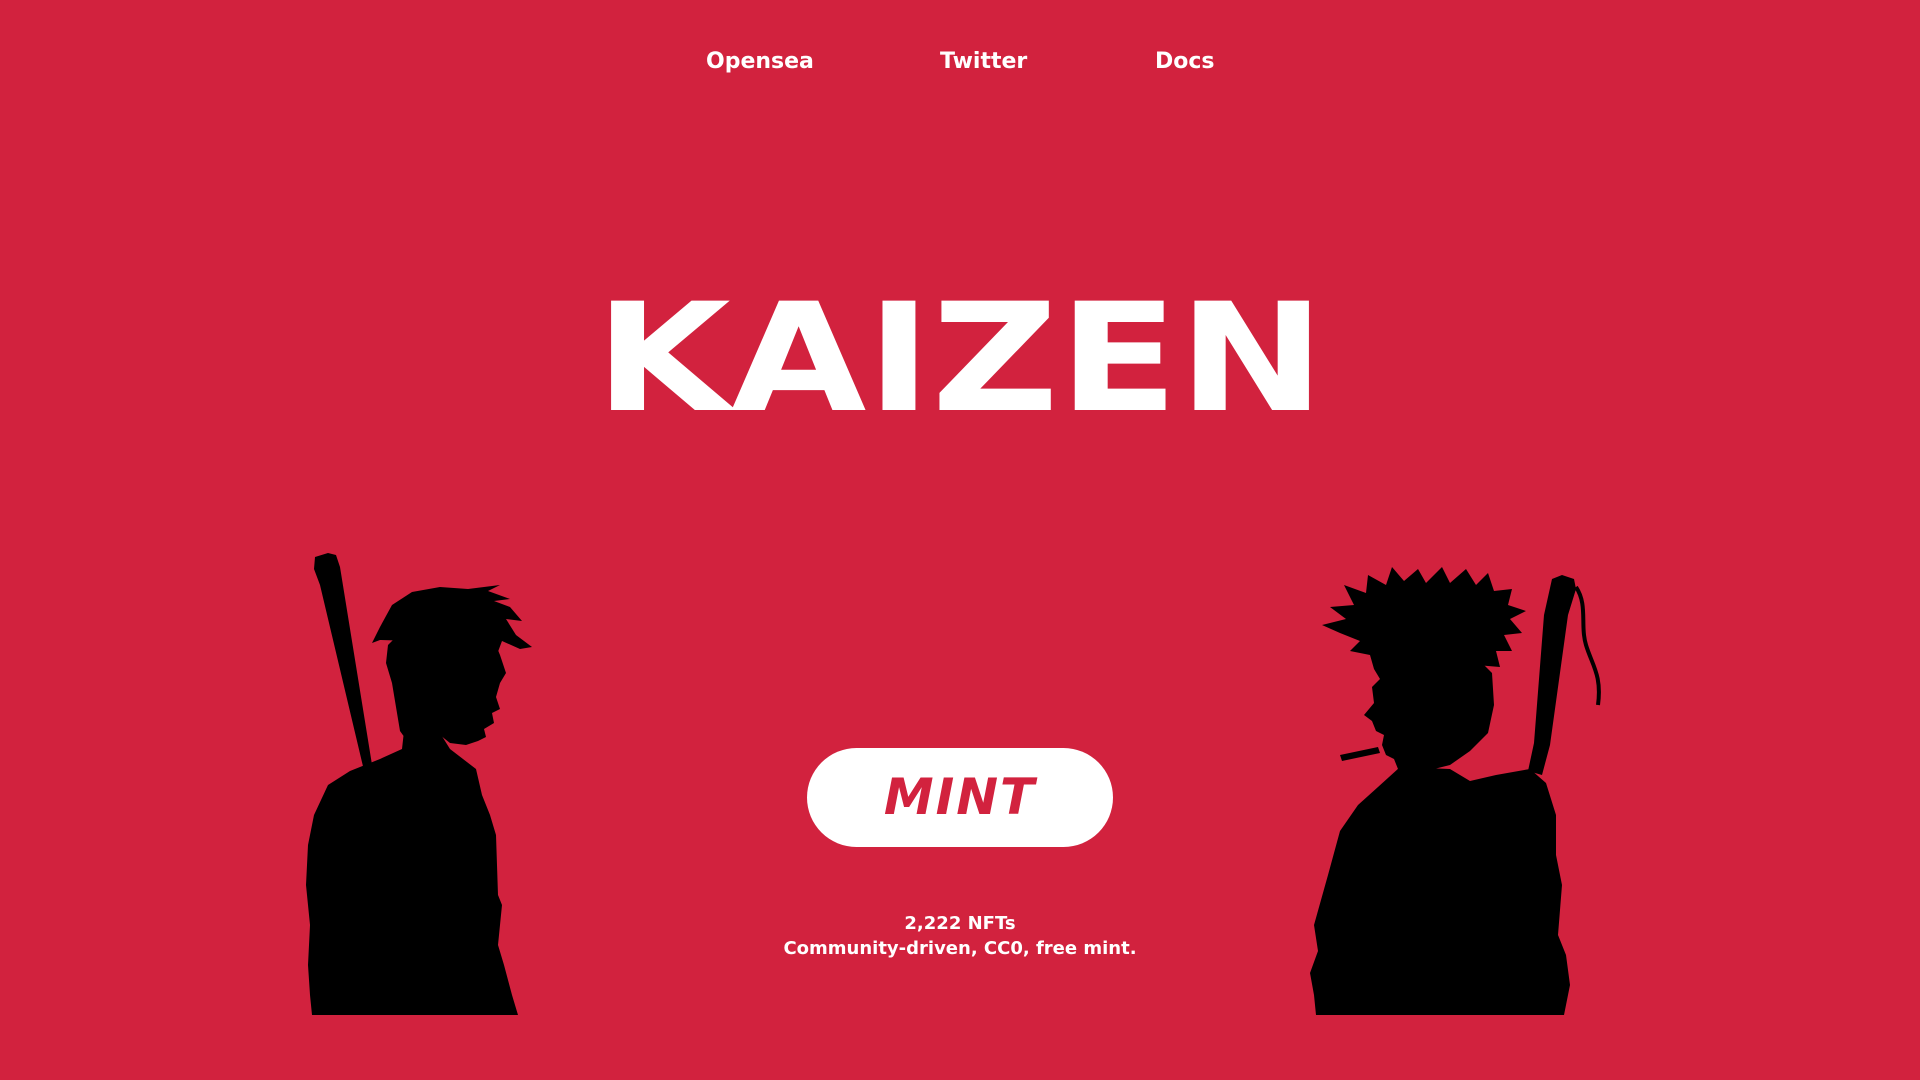 This screenshot has height=1080, width=1920. Describe the element at coordinates (983, 62) in the screenshot. I see `nav-link-twitter: Twitter` at that location.